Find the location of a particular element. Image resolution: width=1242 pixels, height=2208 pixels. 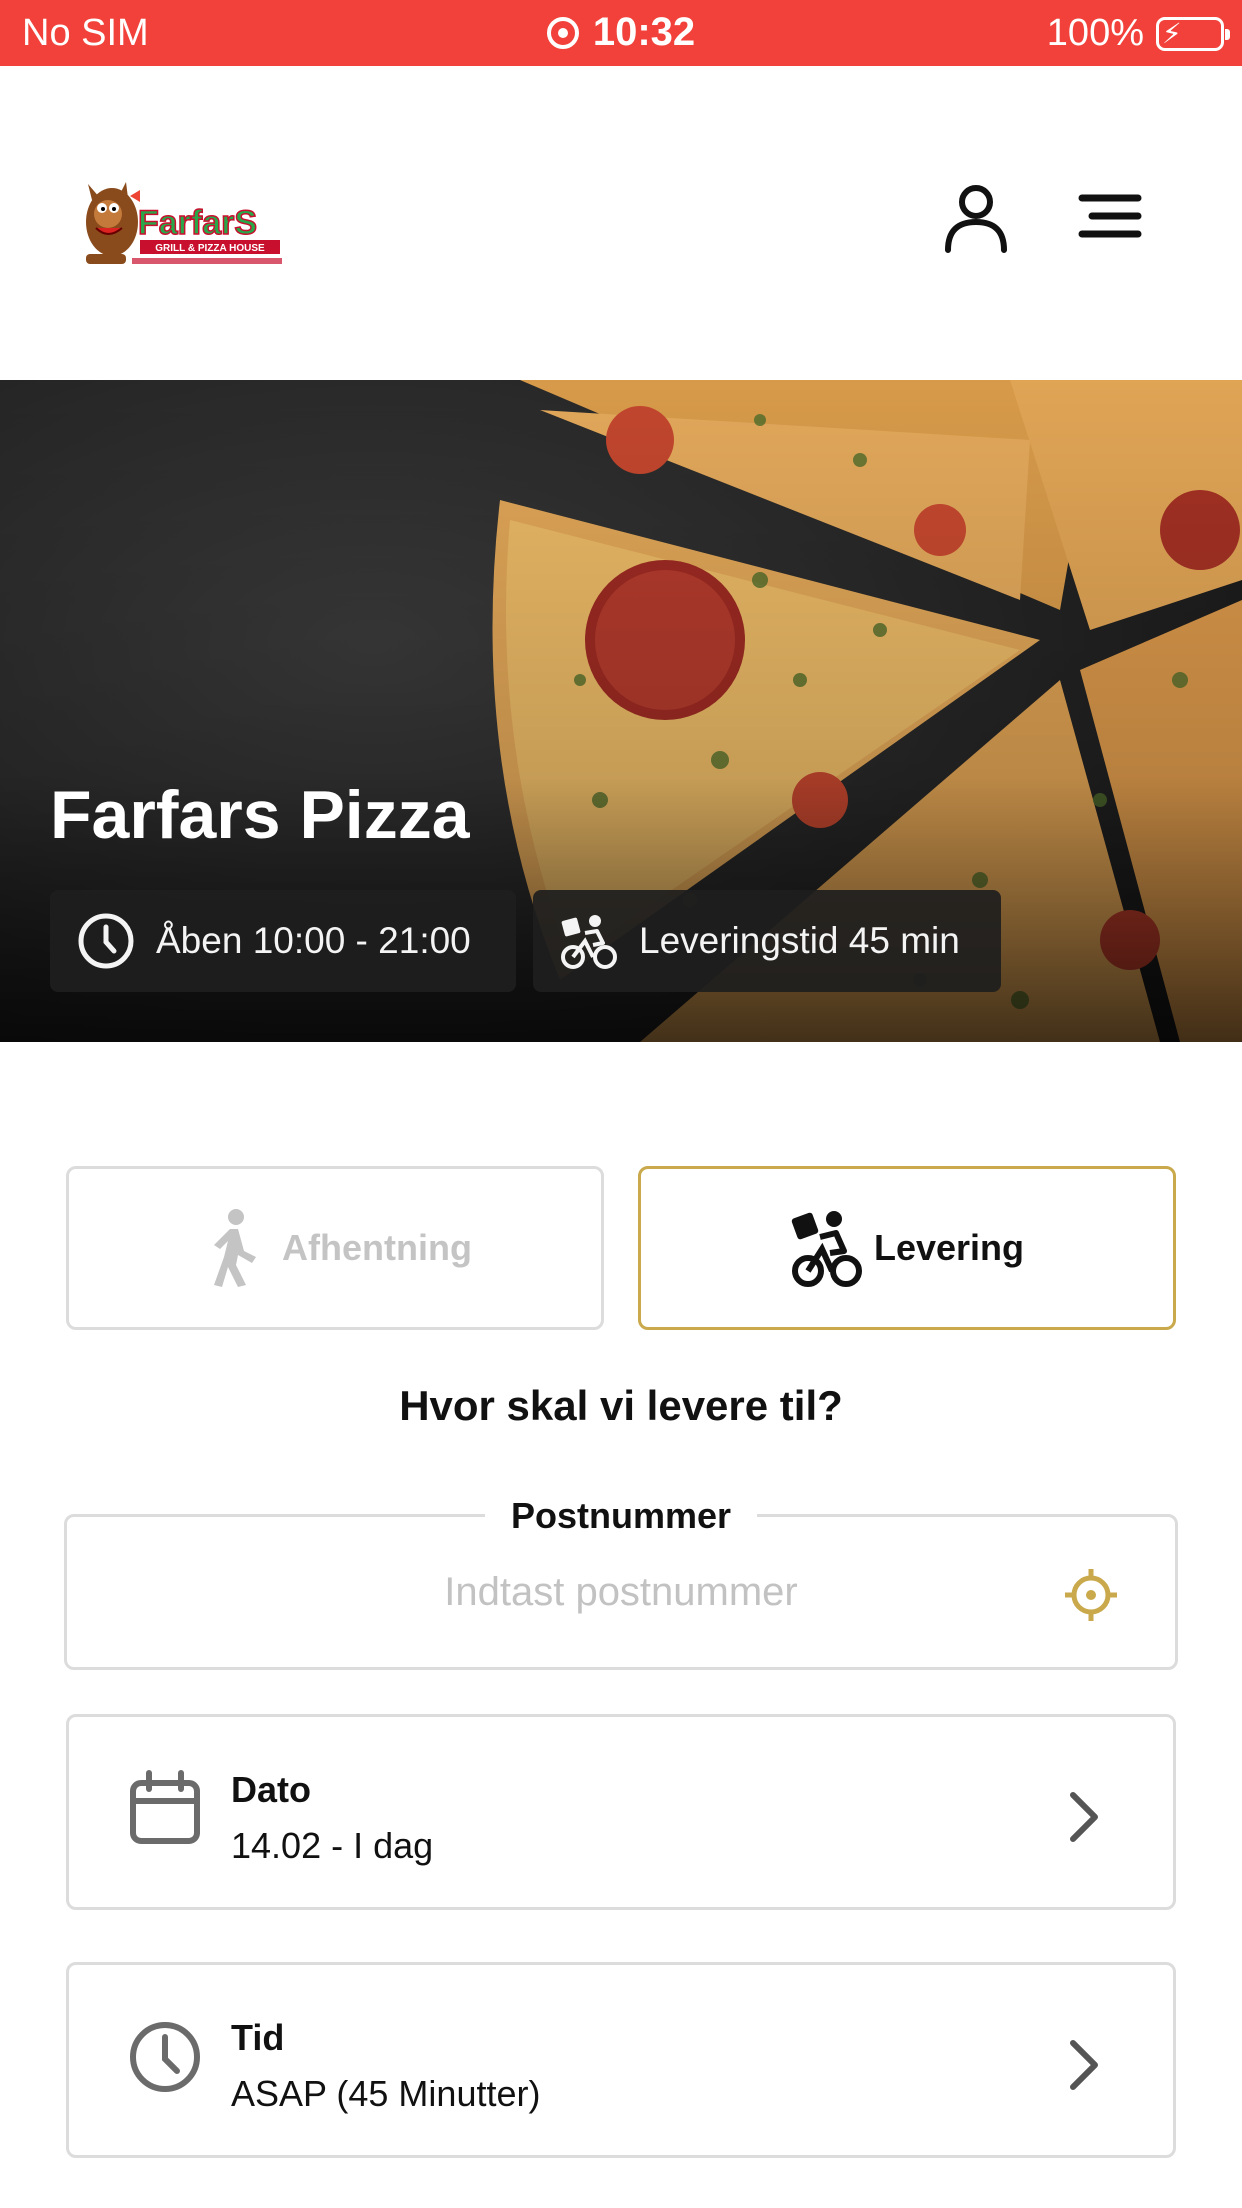

logo-wordmark: FarfarS is located at coordinates (197, 223).